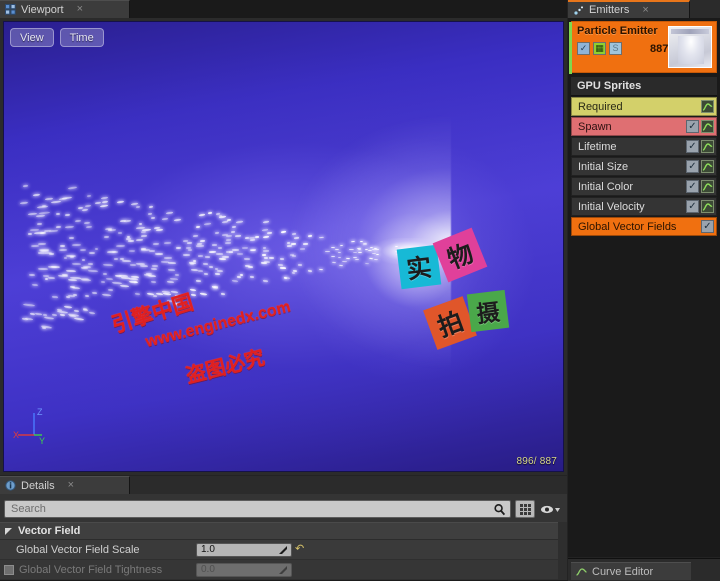 Image resolution: width=720 pixels, height=581 pixels. Describe the element at coordinates (643, 47) in the screenshot. I see `emitter-header-card: Particle Emitter ✓ ▦ S 887` at that location.